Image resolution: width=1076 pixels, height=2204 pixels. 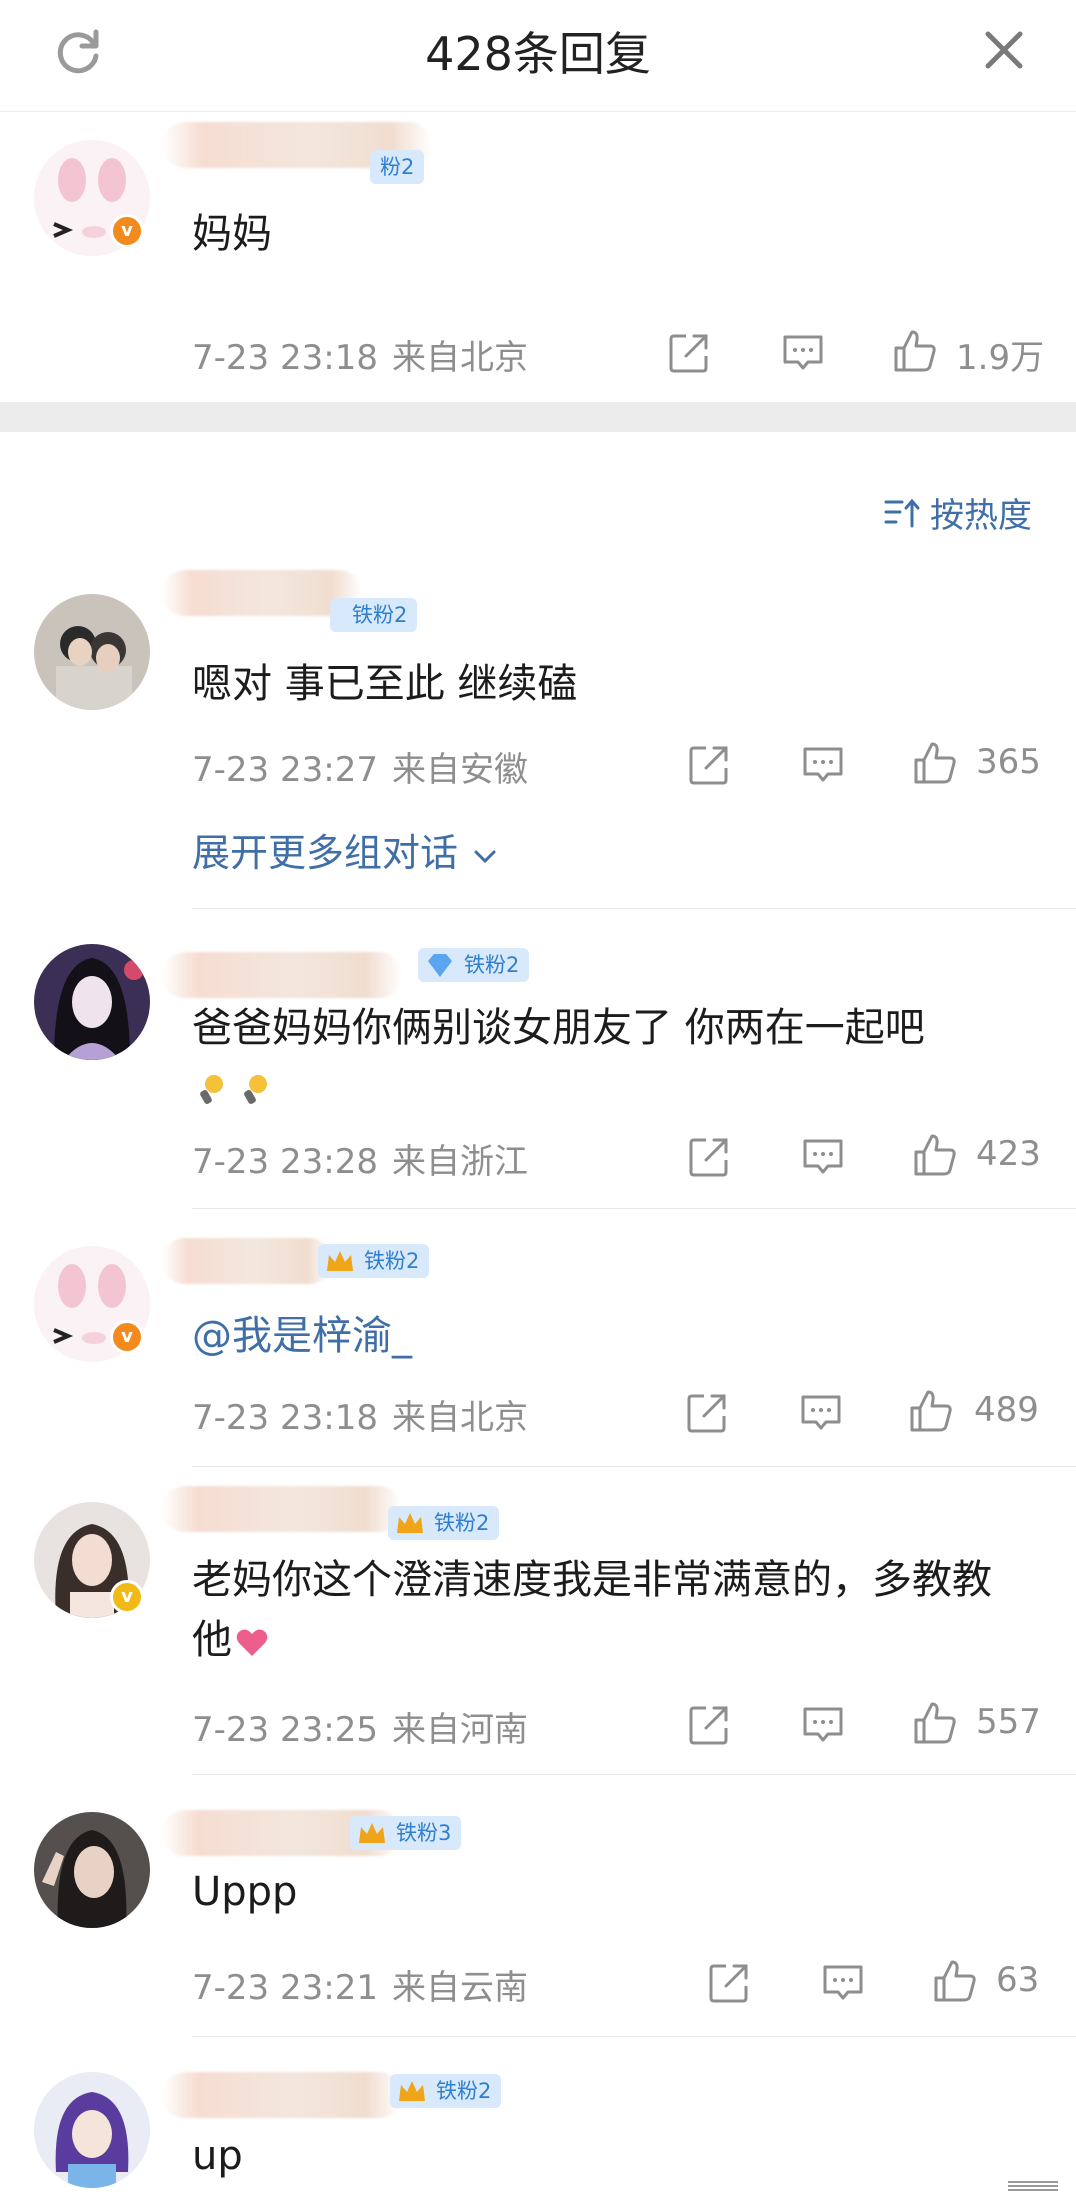 What do you see at coordinates (614, 1336) in the screenshot?
I see `comment-text: @我是梓渝_` at bounding box center [614, 1336].